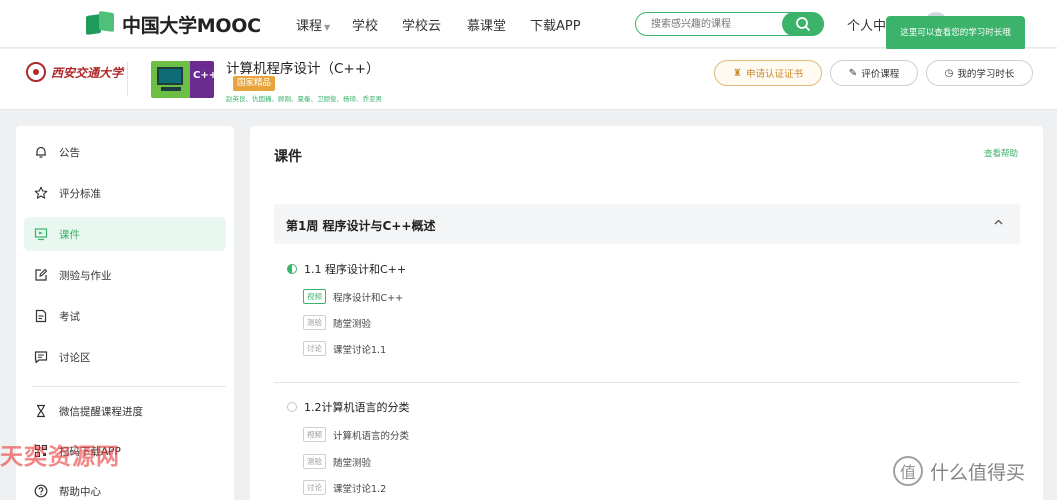  I want to click on sidebar-item-help-center: 帮助中心, so click(125, 487).